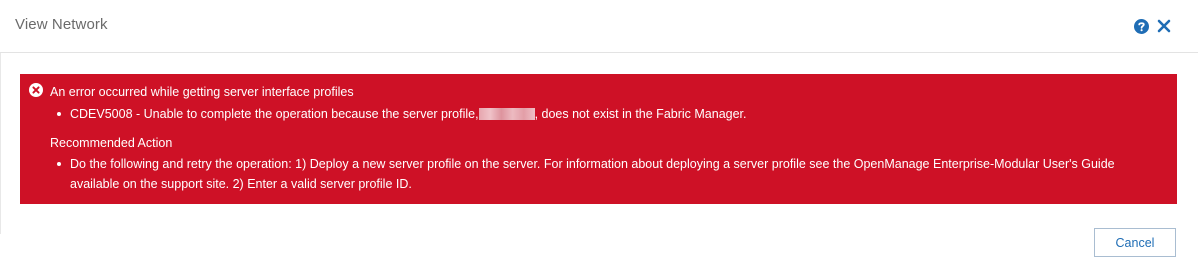 This screenshot has width=1198, height=272. Describe the element at coordinates (1, 143) in the screenshot. I see `dialog-left-border` at that location.